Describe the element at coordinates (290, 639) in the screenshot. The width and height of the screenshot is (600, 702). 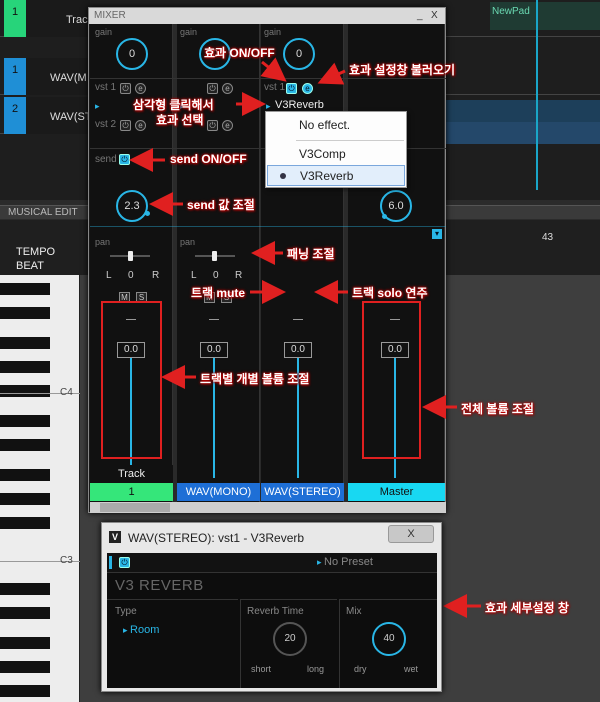
I see `reverb-time-knob: 20` at that location.